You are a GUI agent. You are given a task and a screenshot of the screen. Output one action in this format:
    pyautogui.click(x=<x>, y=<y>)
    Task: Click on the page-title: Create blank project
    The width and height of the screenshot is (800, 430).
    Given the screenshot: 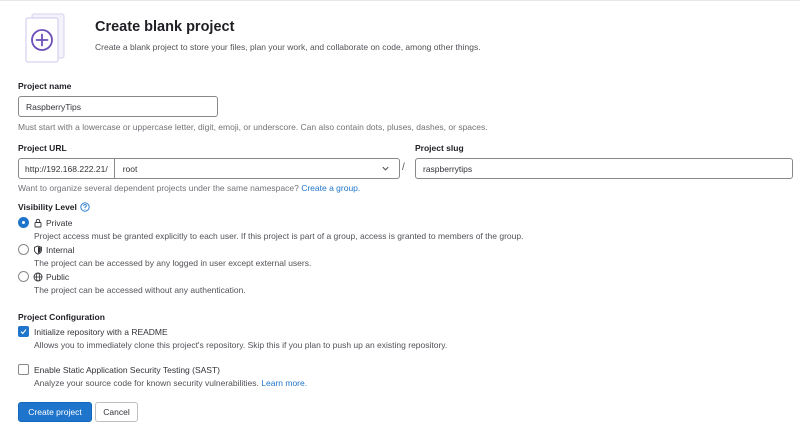 What is the action you would take?
    pyautogui.click(x=165, y=27)
    